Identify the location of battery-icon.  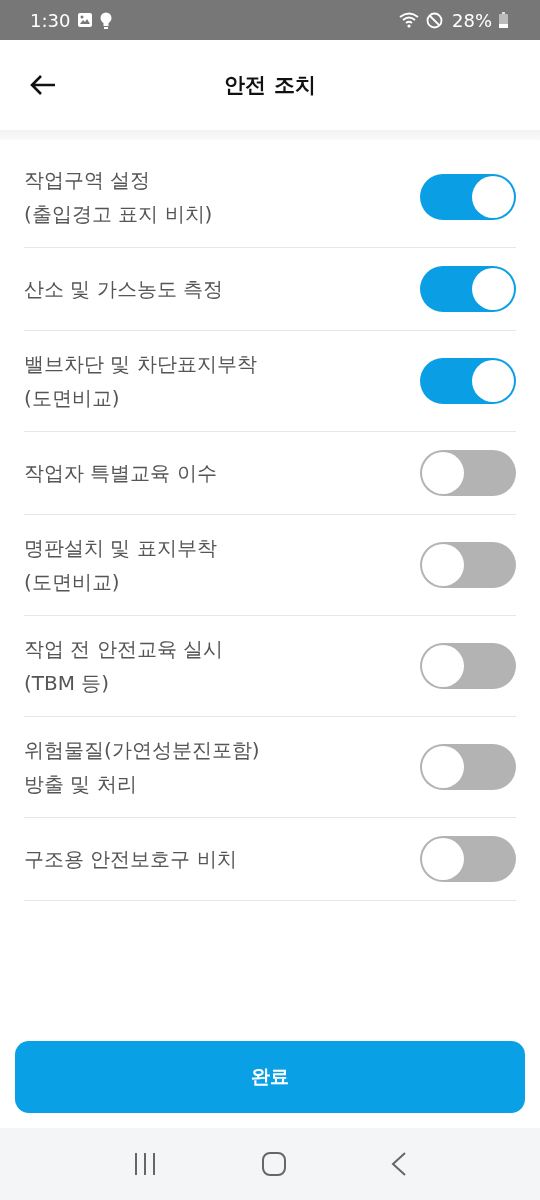
(503, 20).